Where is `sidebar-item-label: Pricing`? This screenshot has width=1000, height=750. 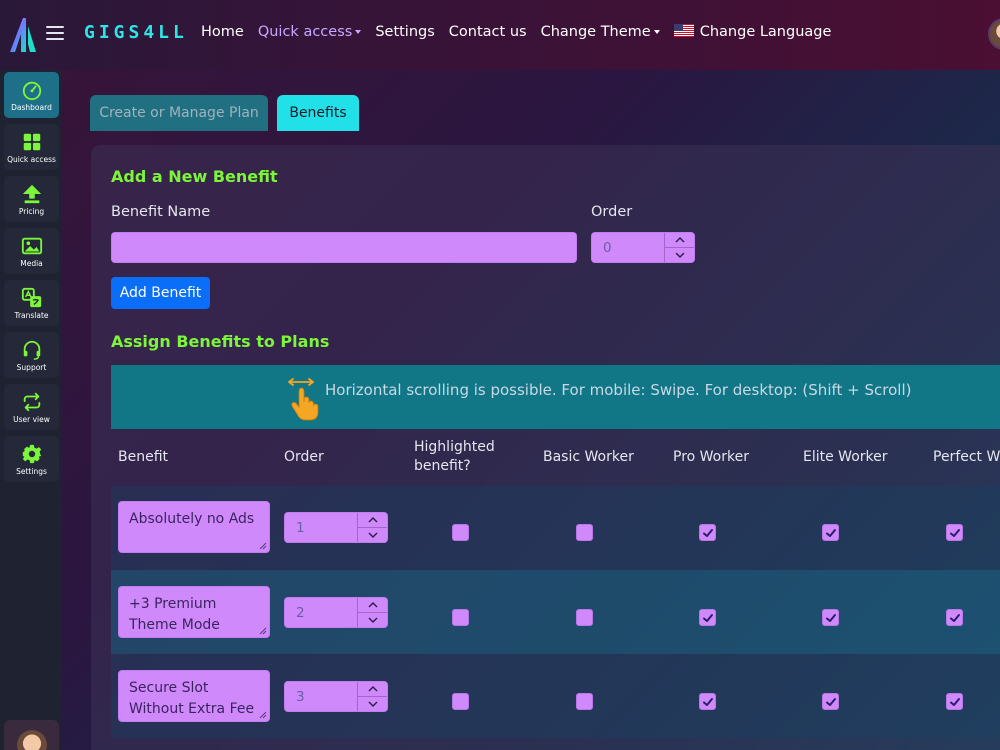 sidebar-item-label: Pricing is located at coordinates (31, 211).